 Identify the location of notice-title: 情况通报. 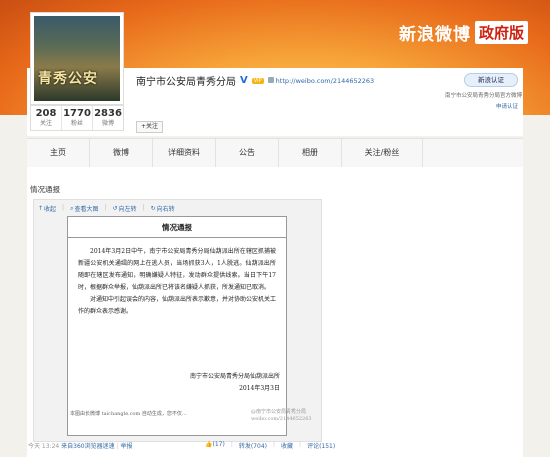
(177, 227).